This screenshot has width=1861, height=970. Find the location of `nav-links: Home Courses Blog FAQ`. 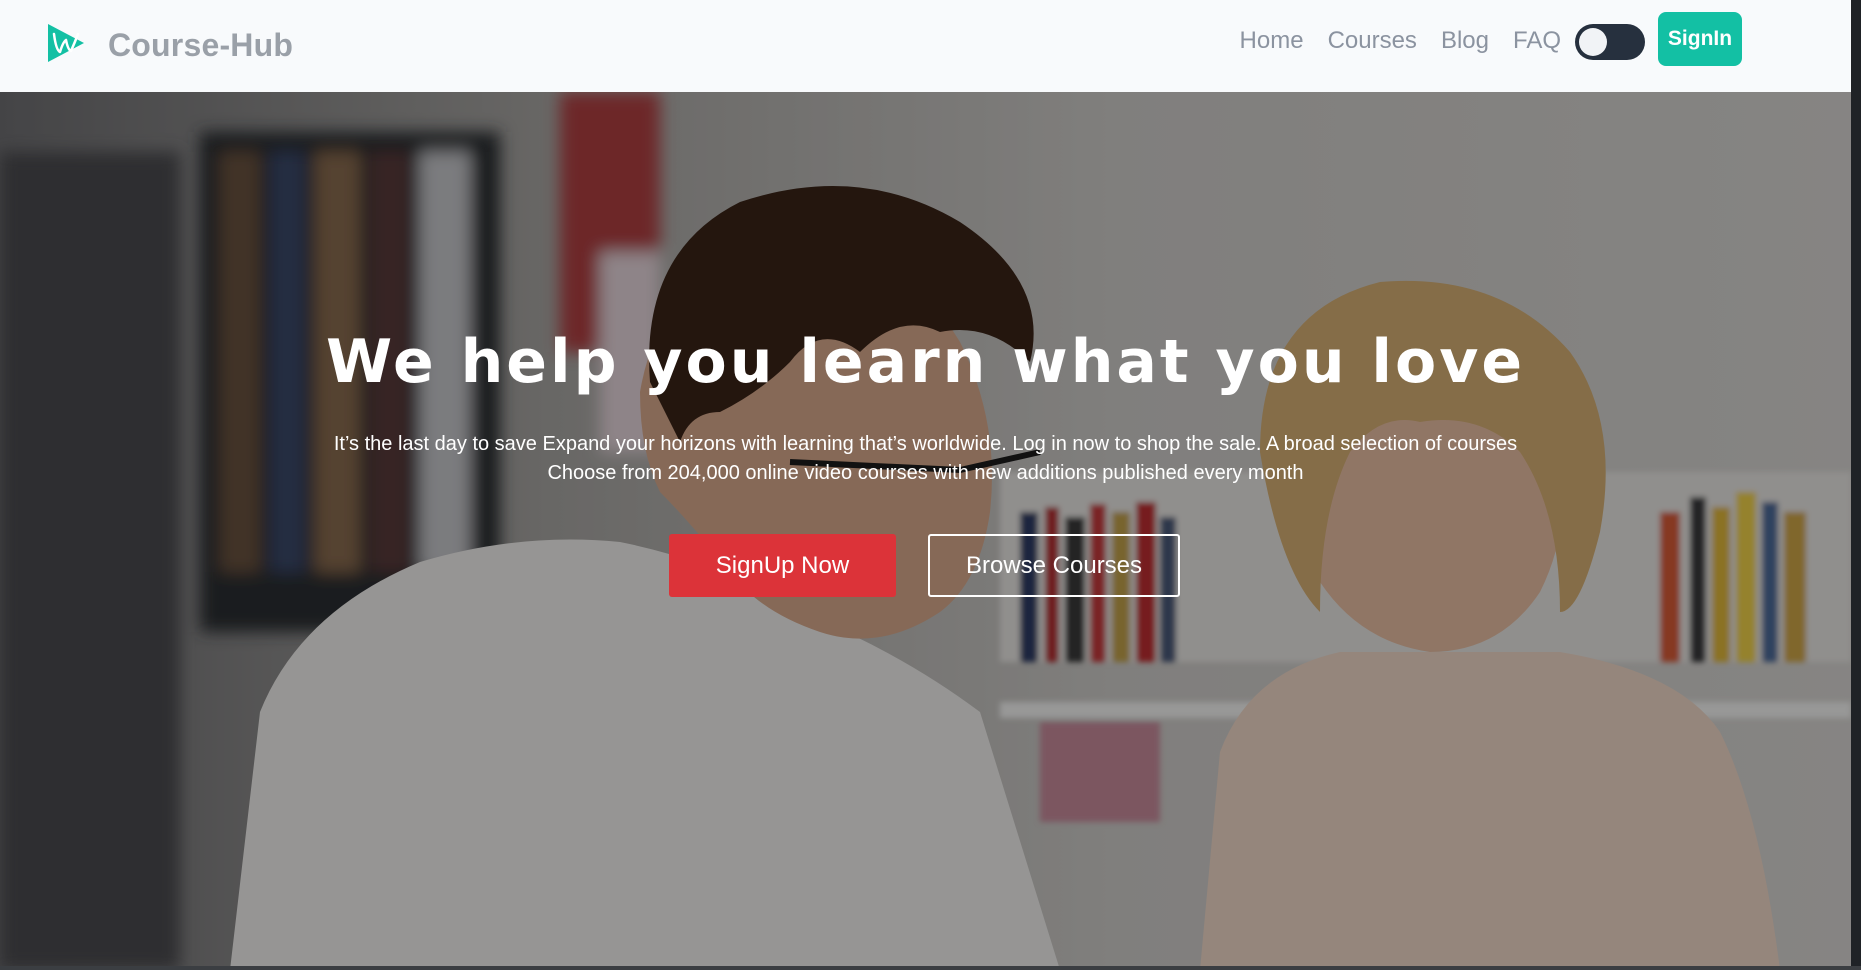

nav-links: Home Courses Blog FAQ is located at coordinates (1400, 41).